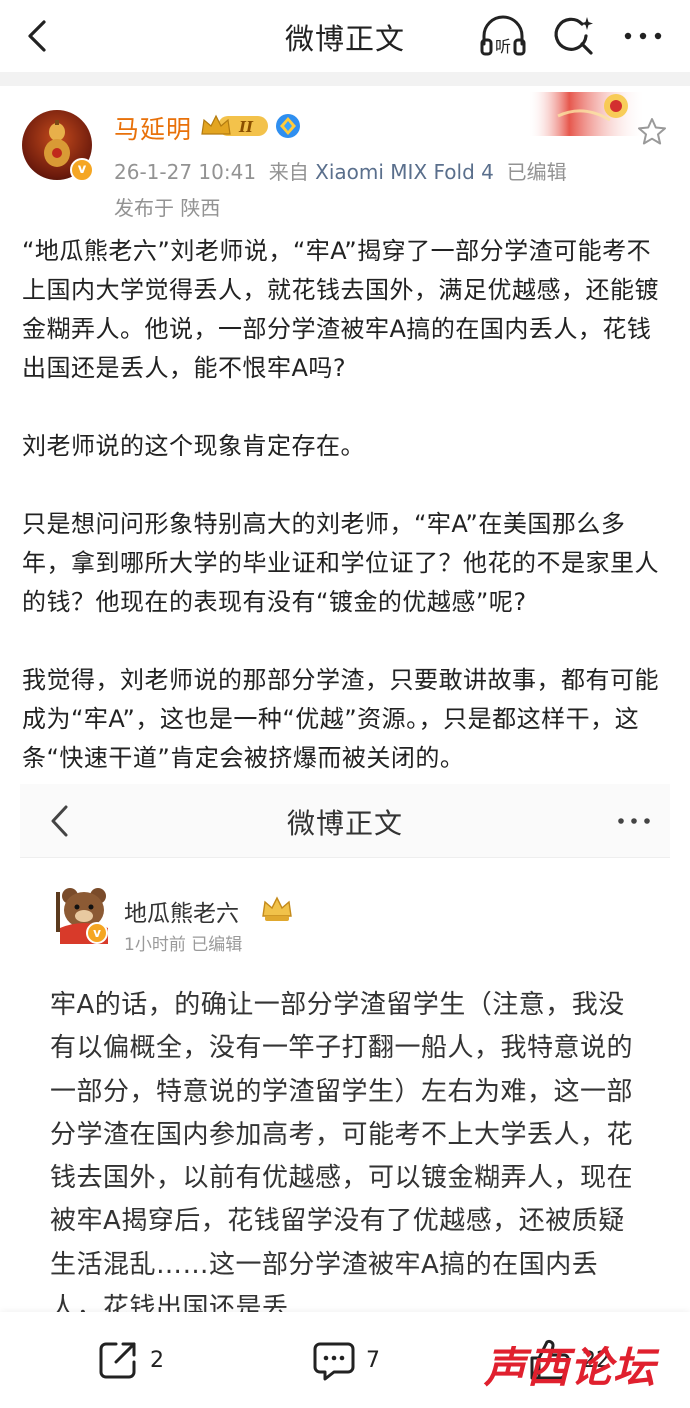  Describe the element at coordinates (185, 172) in the screenshot. I see `post-timestamp: 26-1-27 10:41` at that location.